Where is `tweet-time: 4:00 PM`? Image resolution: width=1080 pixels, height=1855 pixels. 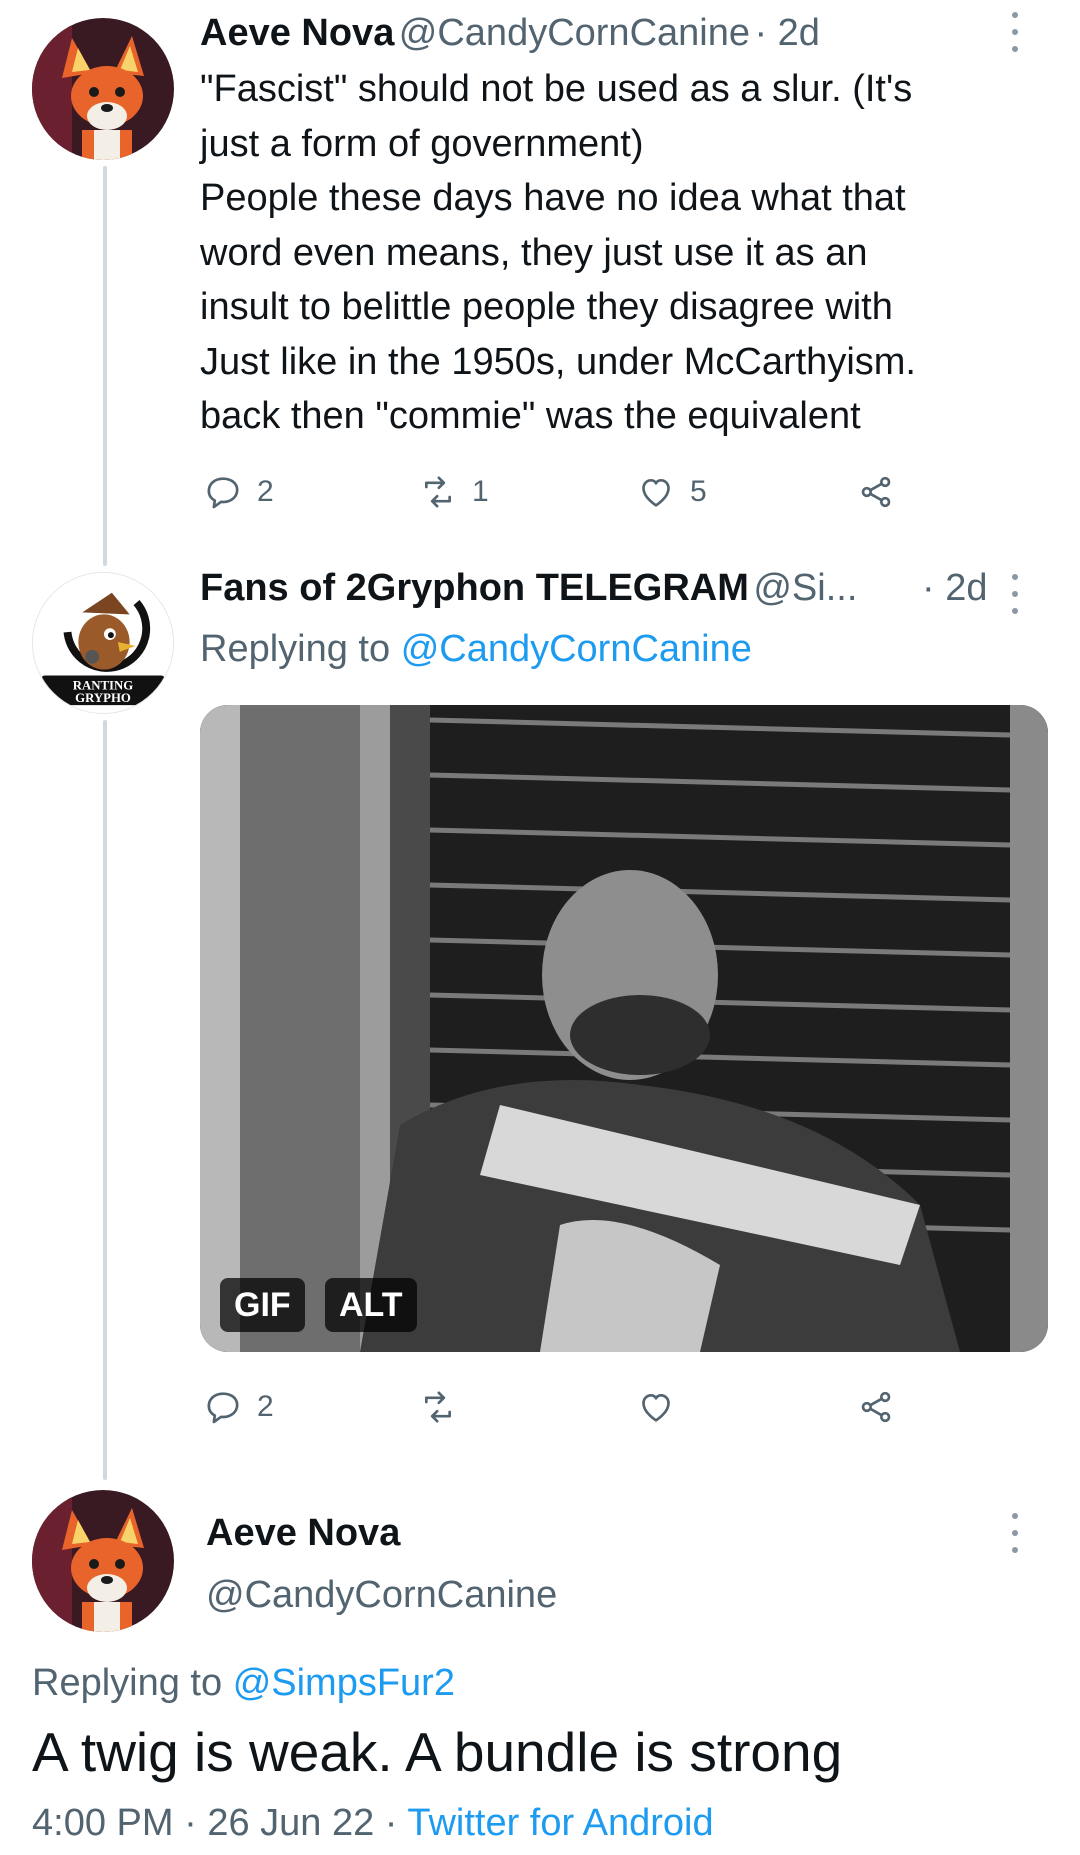 tweet-time: 4:00 PM is located at coordinates (103, 1823).